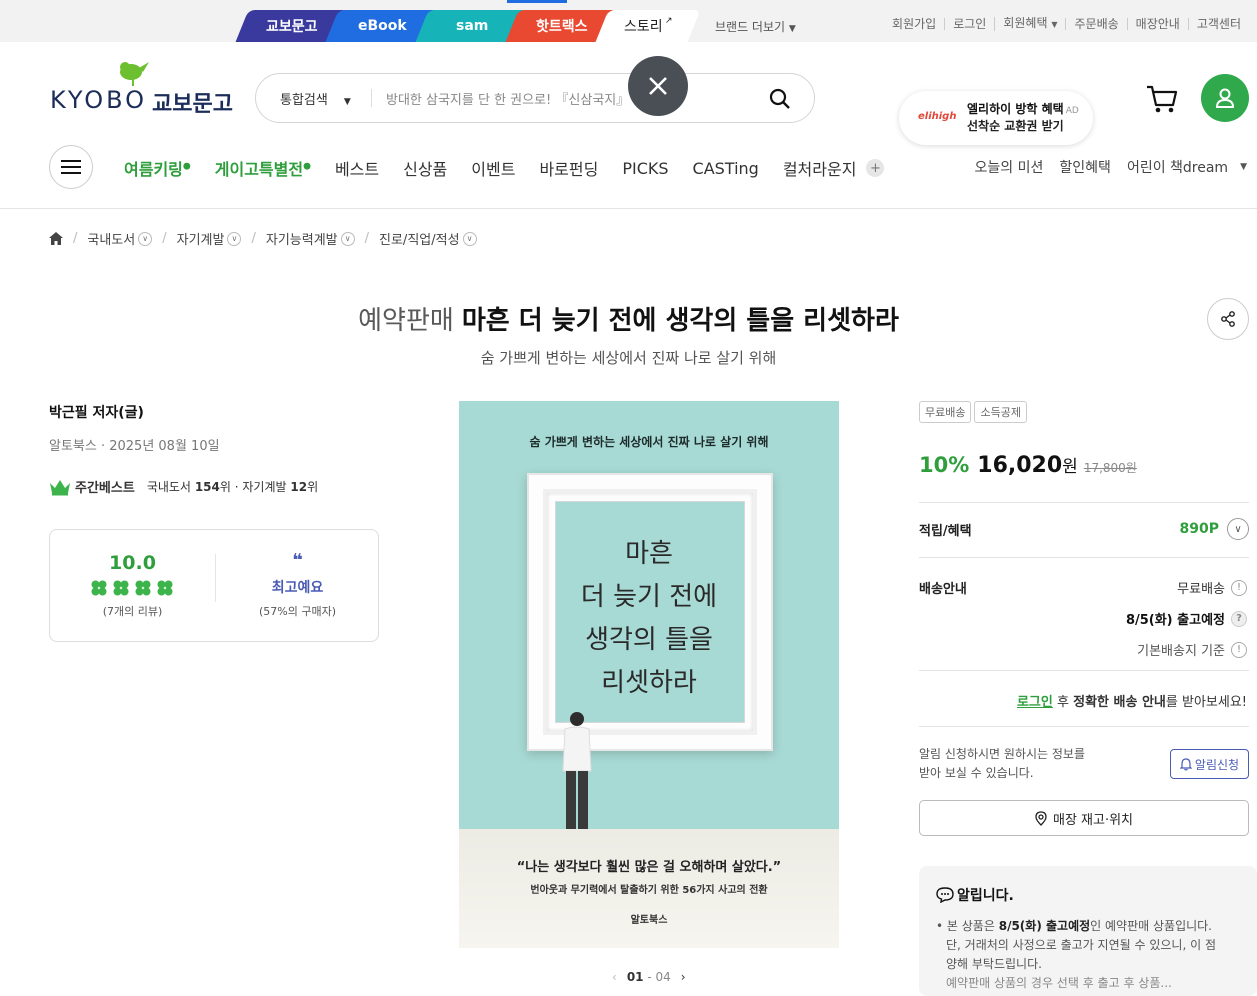  Describe the element at coordinates (1084, 502) in the screenshot. I see `divider` at that location.